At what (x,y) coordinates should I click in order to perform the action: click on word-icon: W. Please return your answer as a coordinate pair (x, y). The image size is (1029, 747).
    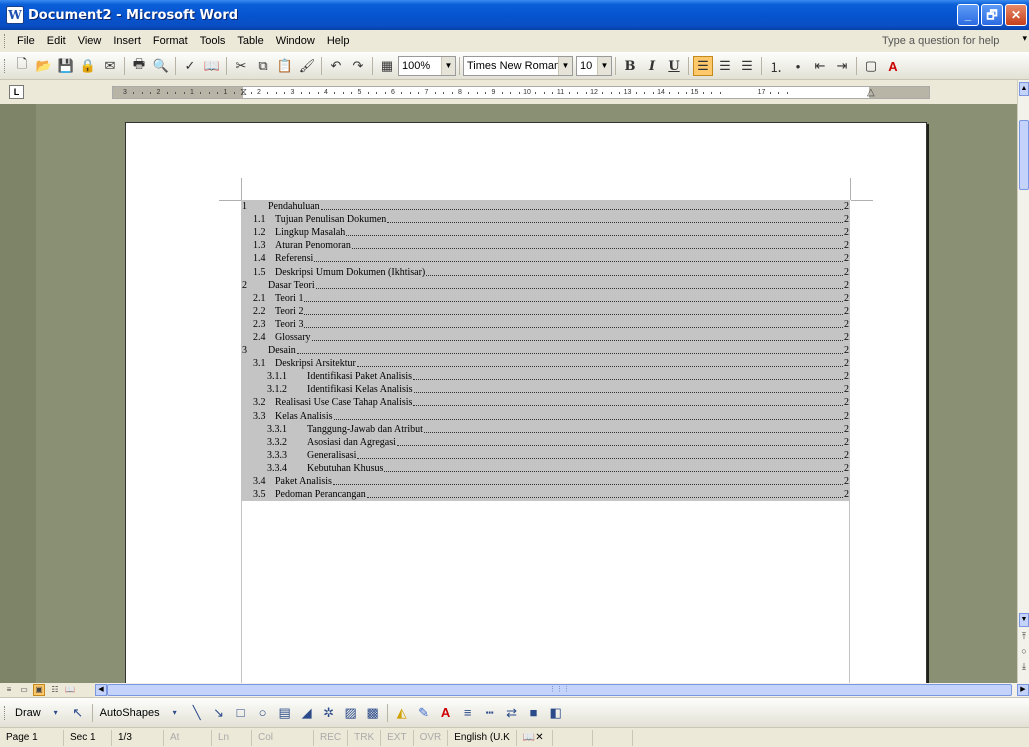
    Looking at the image, I should click on (15, 15).